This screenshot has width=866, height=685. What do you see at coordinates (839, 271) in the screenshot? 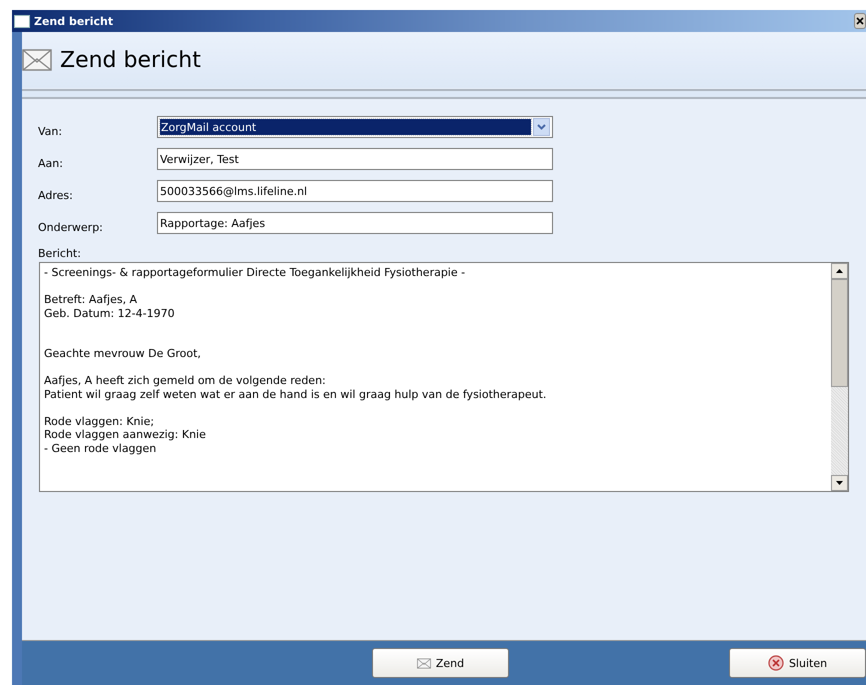
I see `scroll-up-icon` at bounding box center [839, 271].